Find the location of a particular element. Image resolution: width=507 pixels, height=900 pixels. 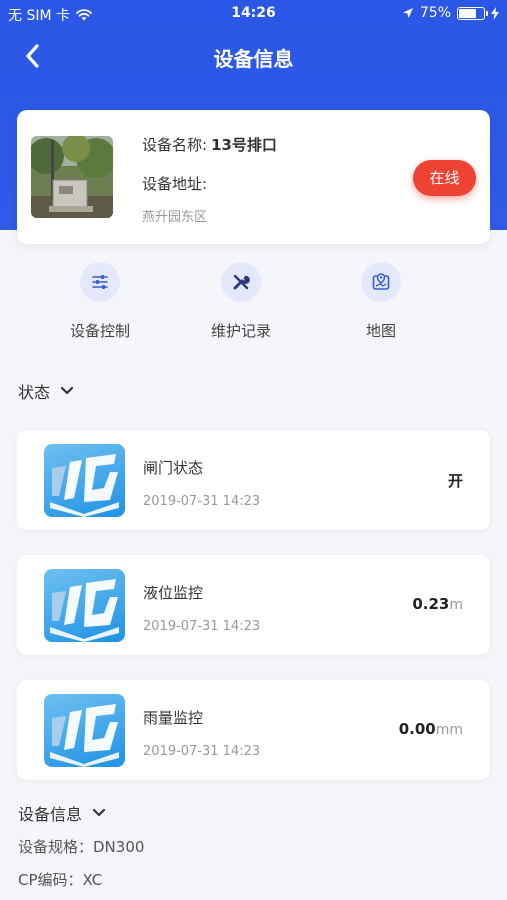

map-icon-circle is located at coordinates (381, 282).